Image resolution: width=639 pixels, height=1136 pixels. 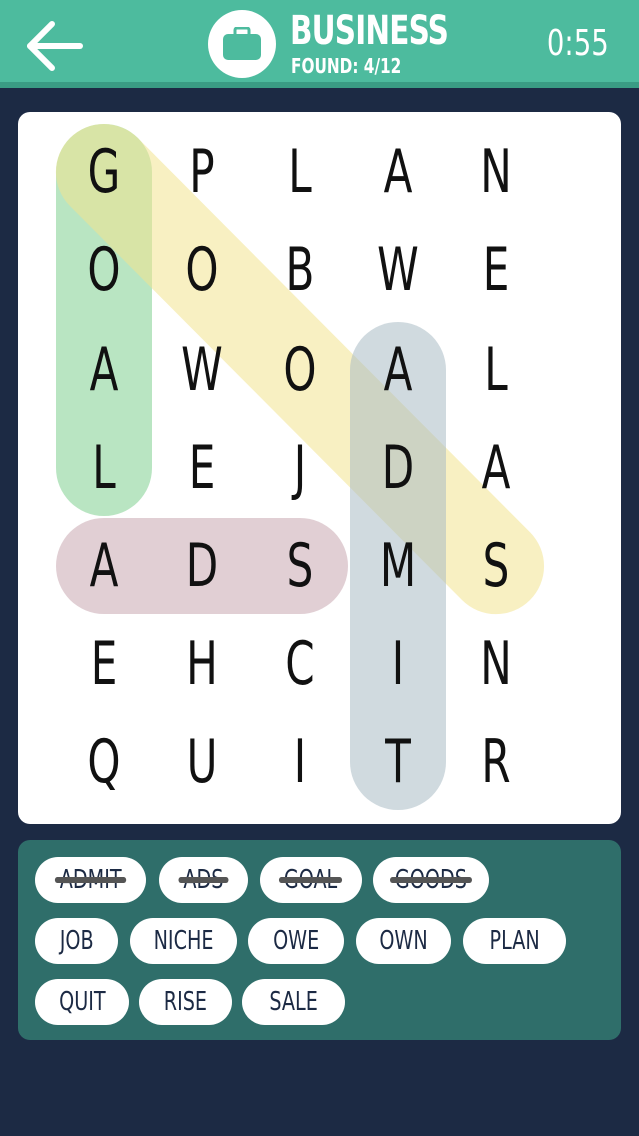 What do you see at coordinates (398, 664) in the screenshot?
I see `grid-cell-r5c3: I` at bounding box center [398, 664].